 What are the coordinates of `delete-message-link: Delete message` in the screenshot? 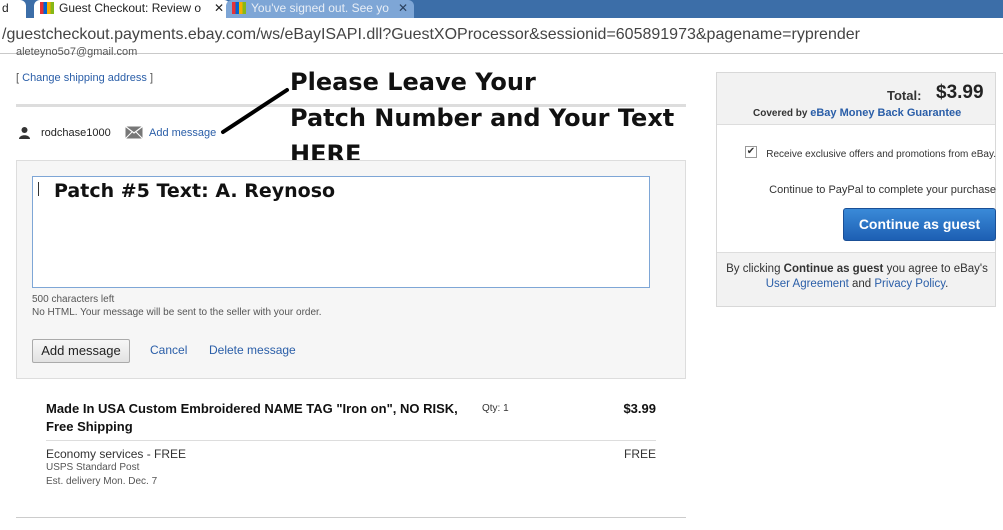 It's located at (252, 350).